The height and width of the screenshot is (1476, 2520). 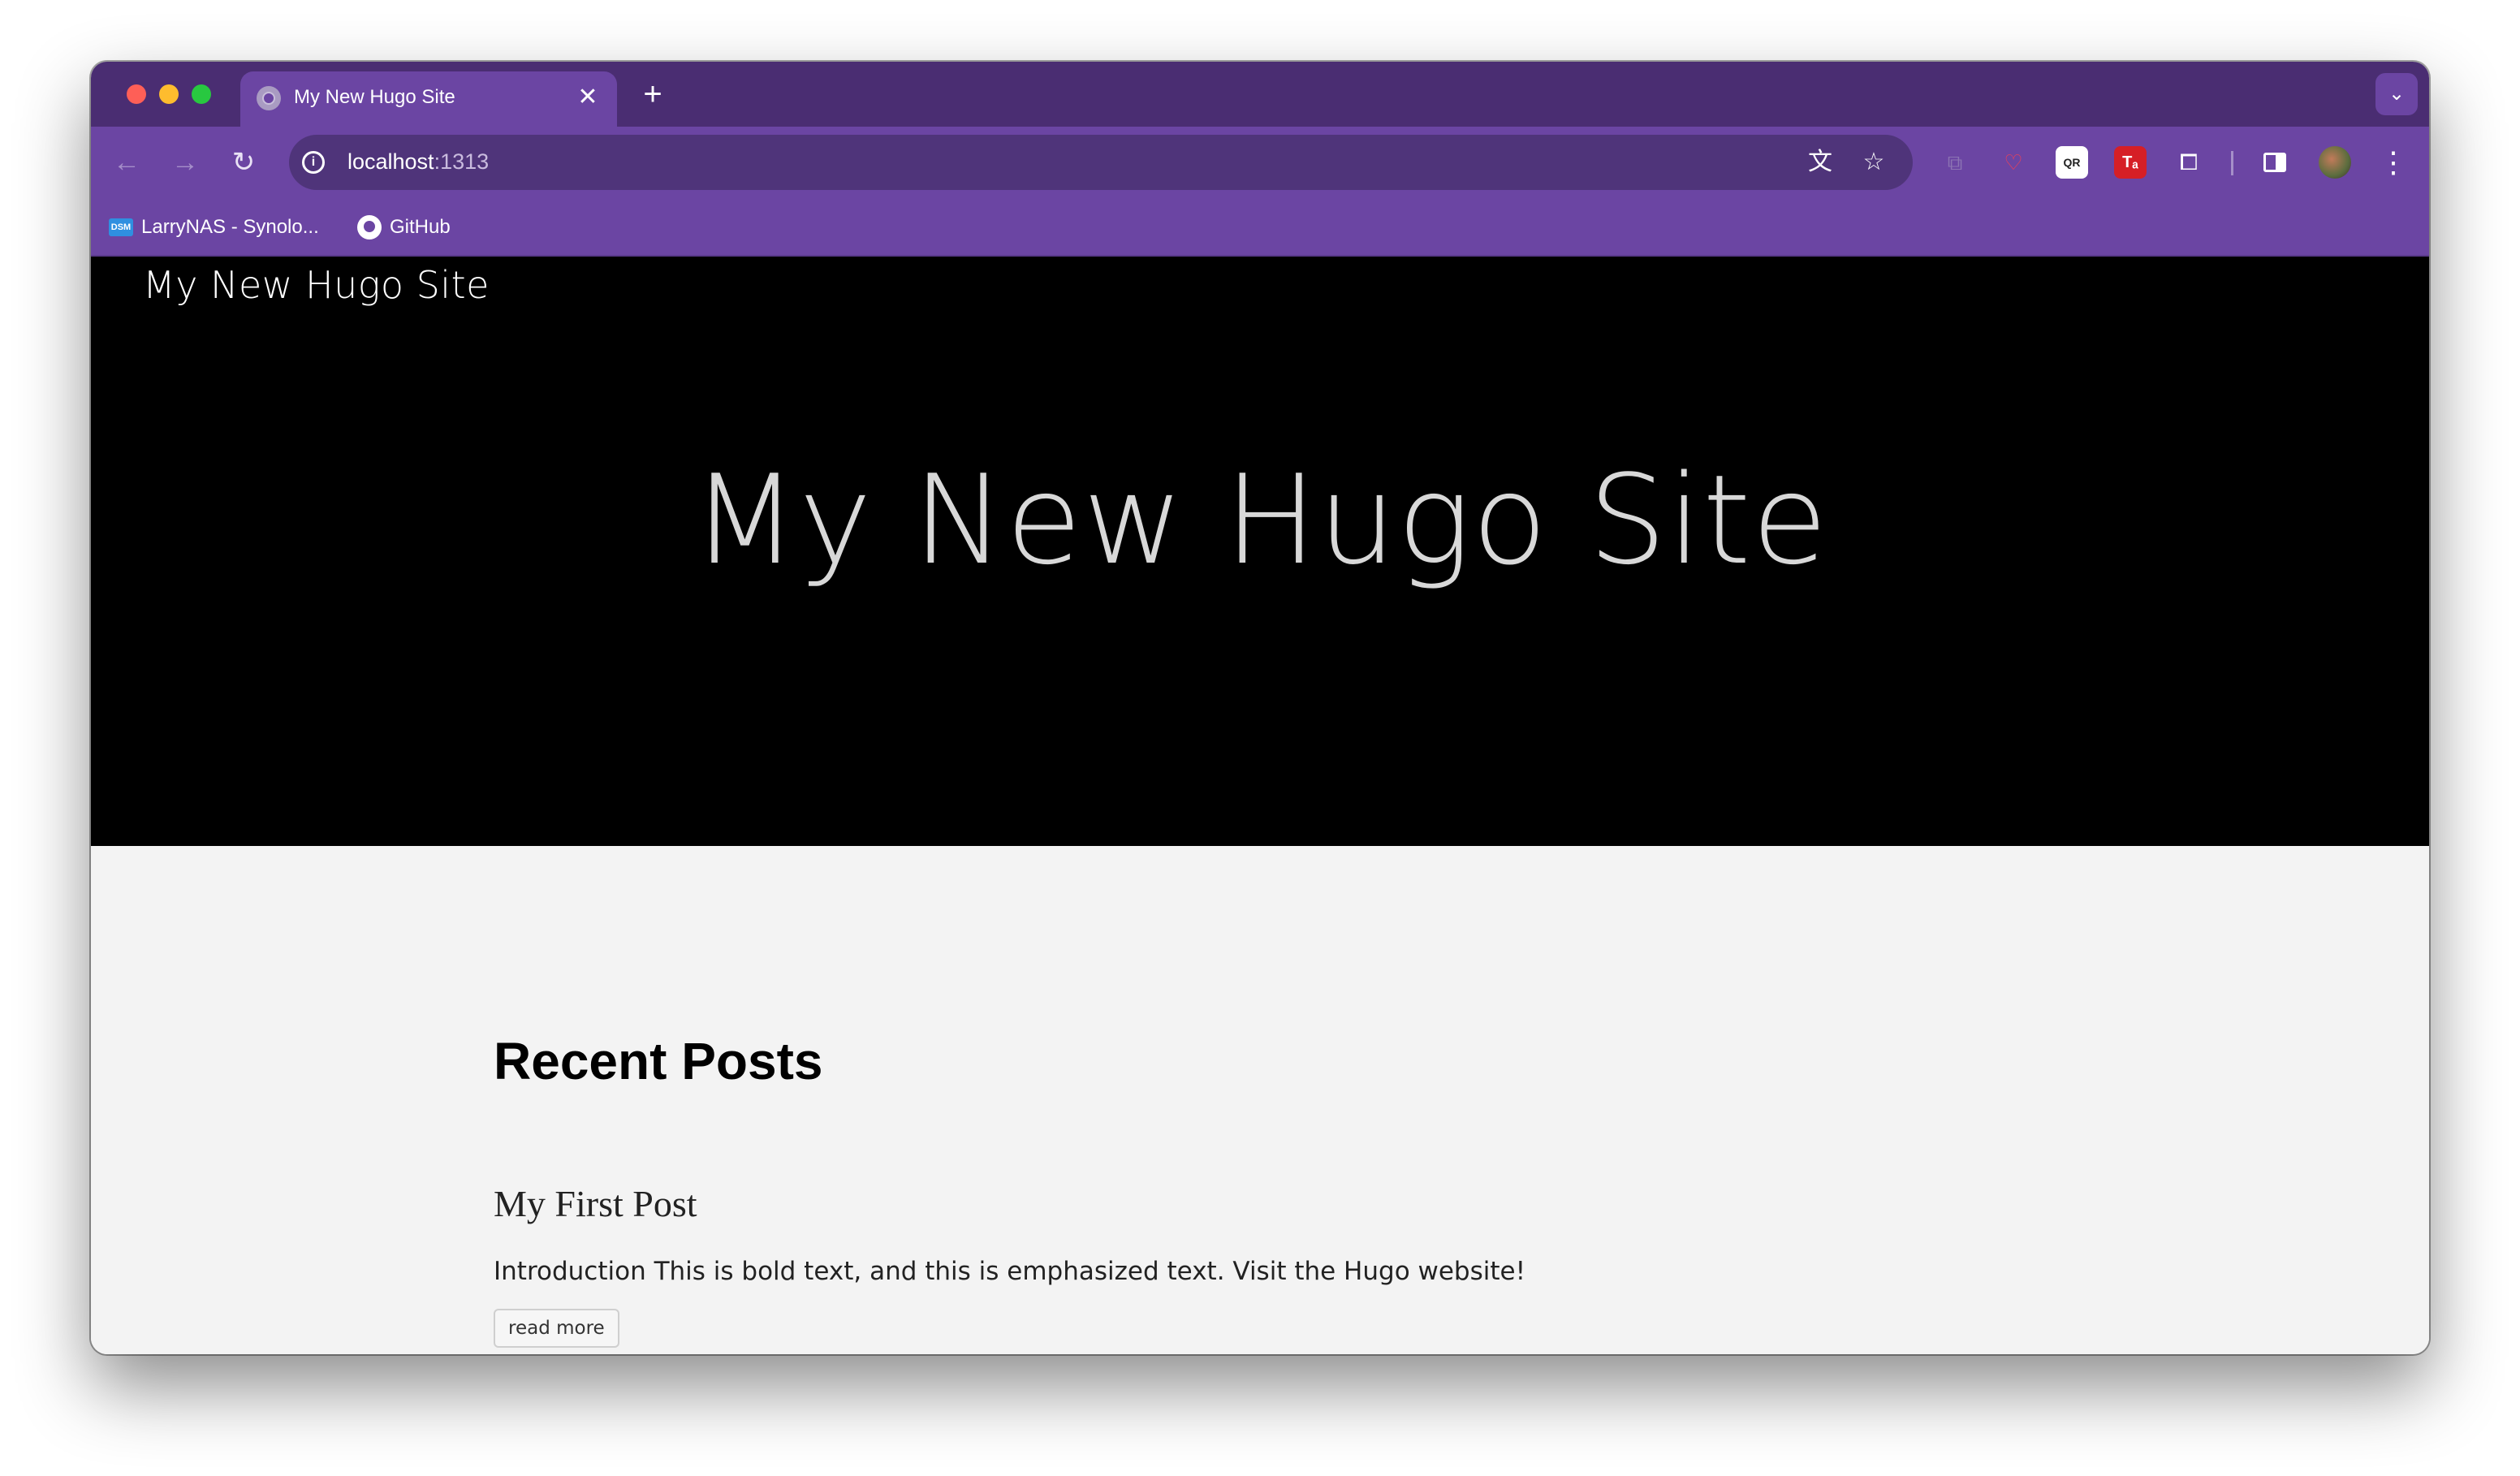 I want to click on qr-code-icon: QR, so click(x=2072, y=162).